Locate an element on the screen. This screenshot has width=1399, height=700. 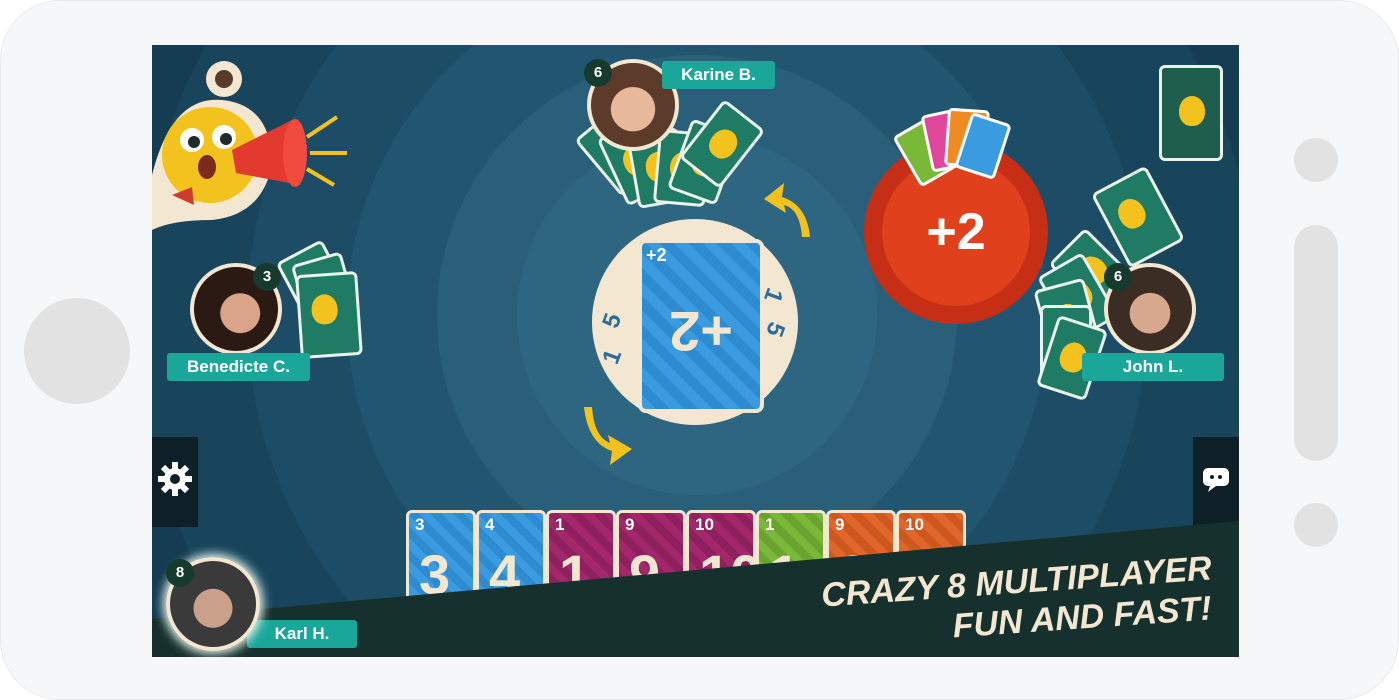
home-button is located at coordinates (77, 351).